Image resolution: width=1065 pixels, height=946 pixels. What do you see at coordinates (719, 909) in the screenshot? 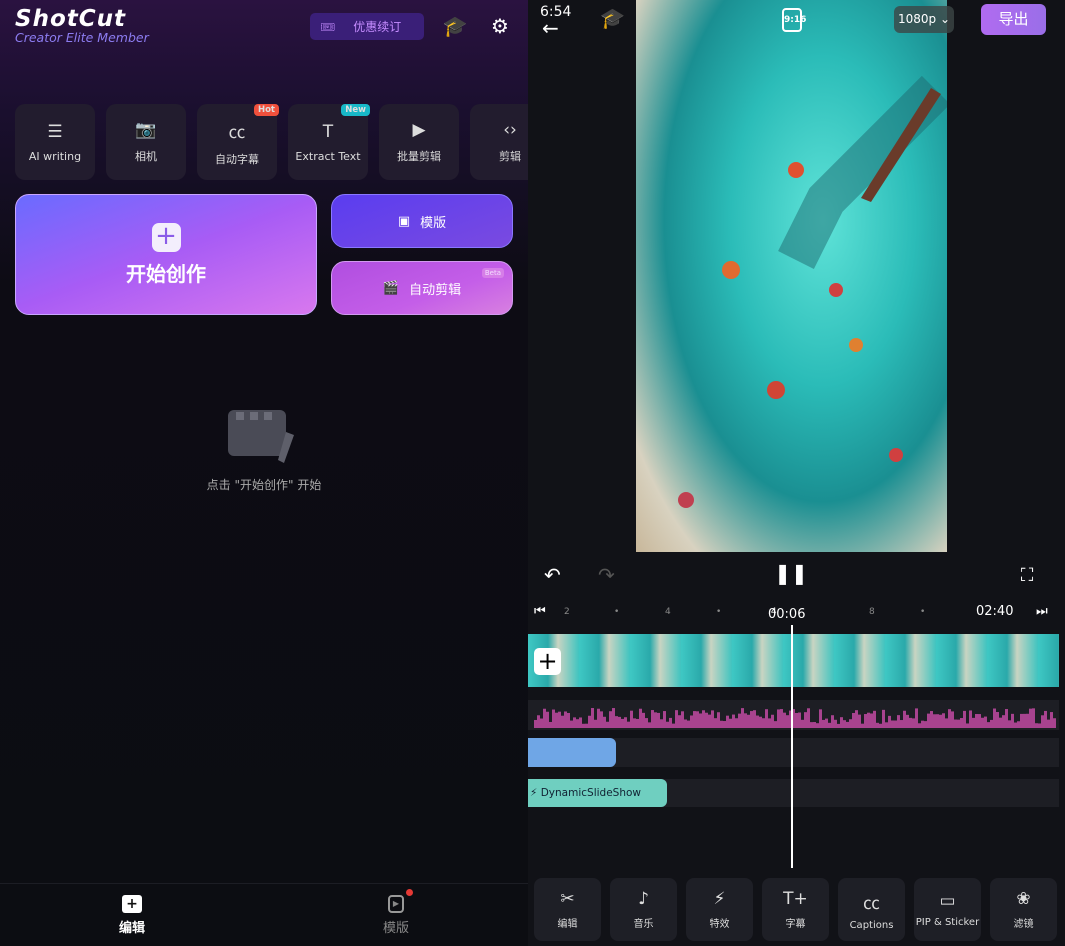
I see `toolbar-effects-bolt: ⚡ 特效` at bounding box center [719, 909].